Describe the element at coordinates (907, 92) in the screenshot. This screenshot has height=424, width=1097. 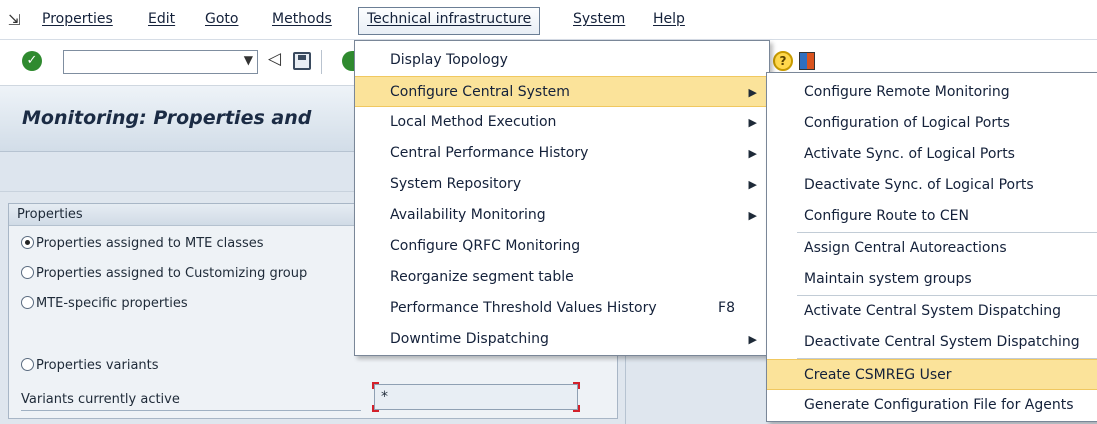
I see `menu-item-label: Configure Remote Monitoring` at that location.